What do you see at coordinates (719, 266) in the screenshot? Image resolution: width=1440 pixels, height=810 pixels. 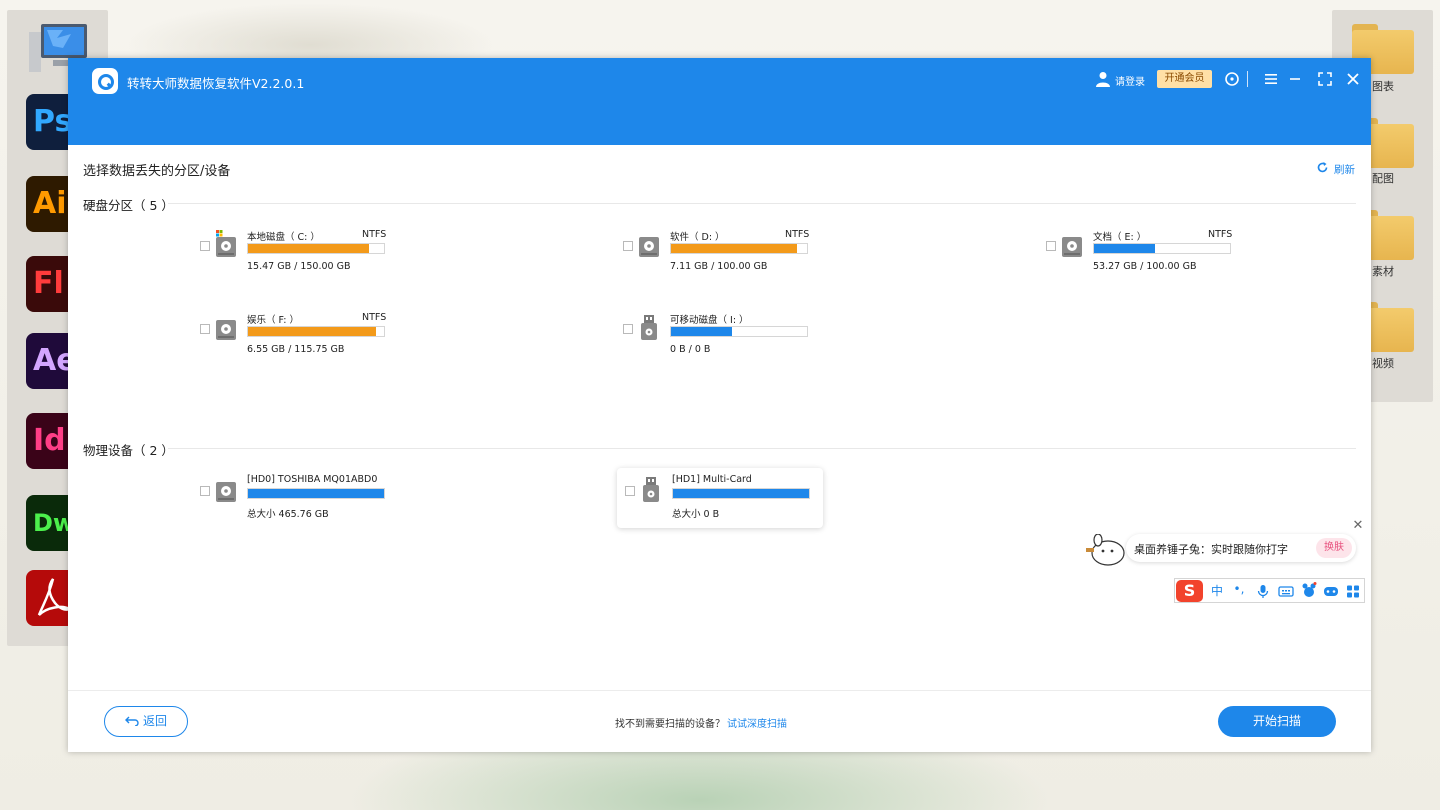 I see `drive-size: 7.11 GB / 100.00 GB` at bounding box center [719, 266].